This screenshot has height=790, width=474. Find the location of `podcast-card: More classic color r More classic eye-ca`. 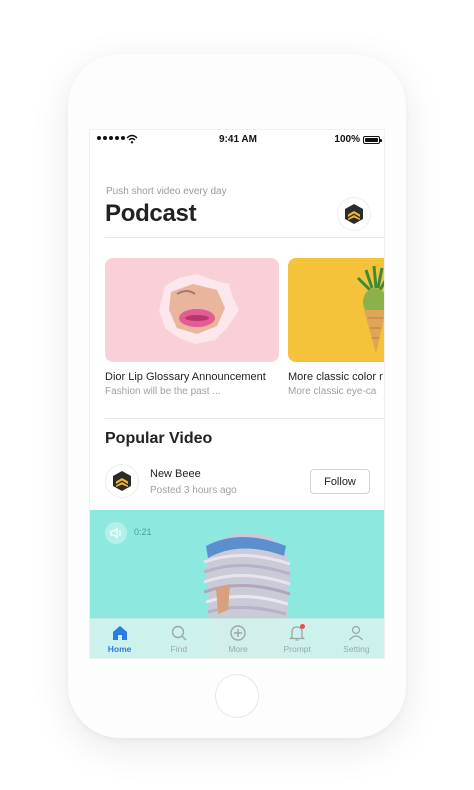

podcast-card: More classic color r More classic eye-ca is located at coordinates (336, 327).